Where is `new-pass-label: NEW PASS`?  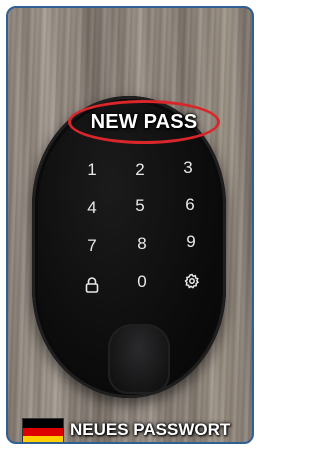
new-pass-label: NEW PASS is located at coordinates (144, 122).